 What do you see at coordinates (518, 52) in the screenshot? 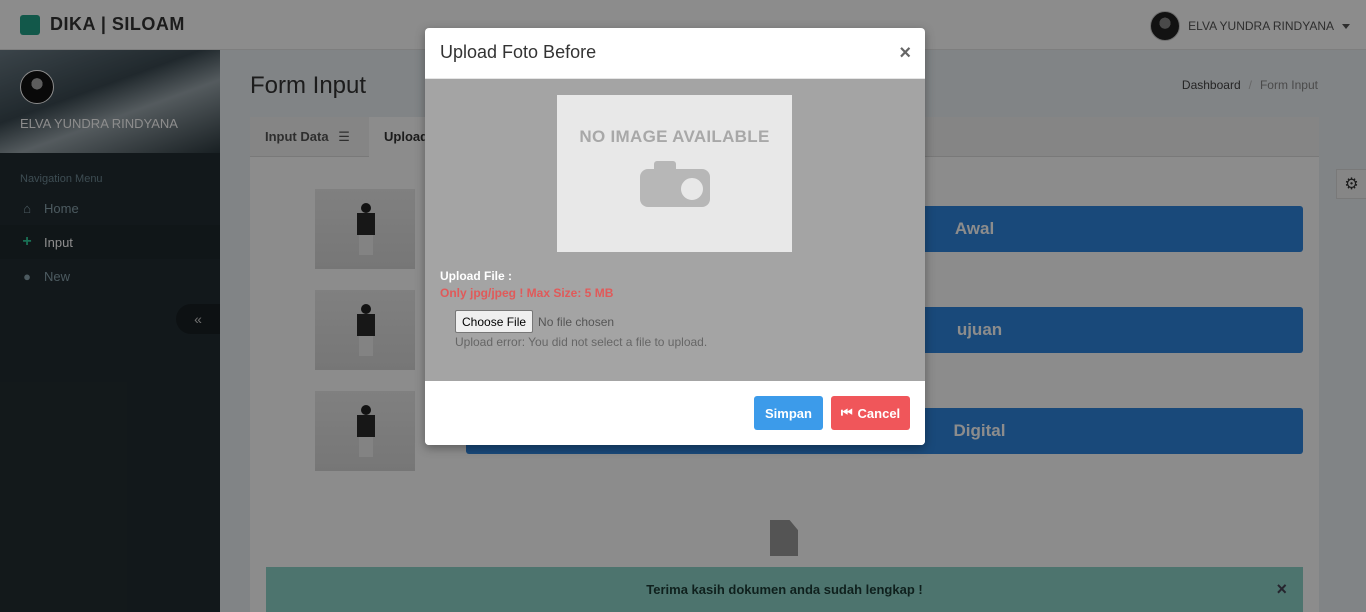
I see `modal-title: Upload Foto Before` at bounding box center [518, 52].